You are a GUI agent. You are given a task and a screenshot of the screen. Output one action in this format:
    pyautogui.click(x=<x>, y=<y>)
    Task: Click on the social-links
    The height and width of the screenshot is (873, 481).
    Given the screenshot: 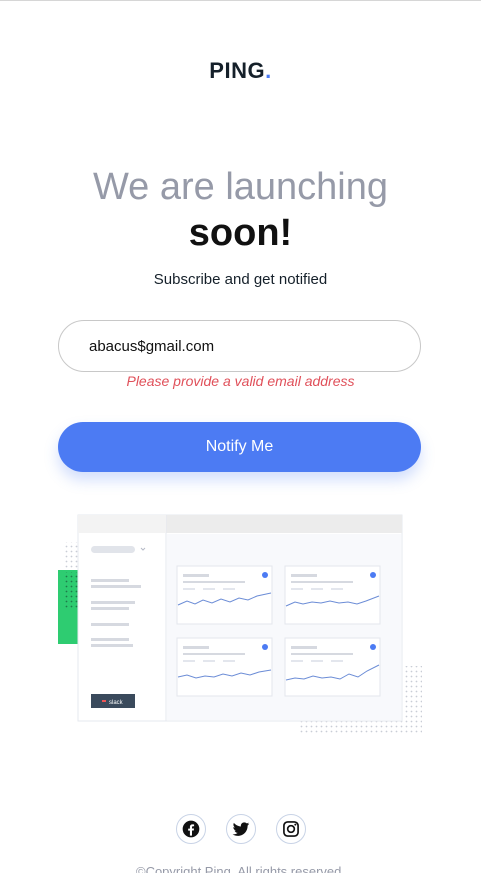 What is the action you would take?
    pyautogui.click(x=240, y=829)
    